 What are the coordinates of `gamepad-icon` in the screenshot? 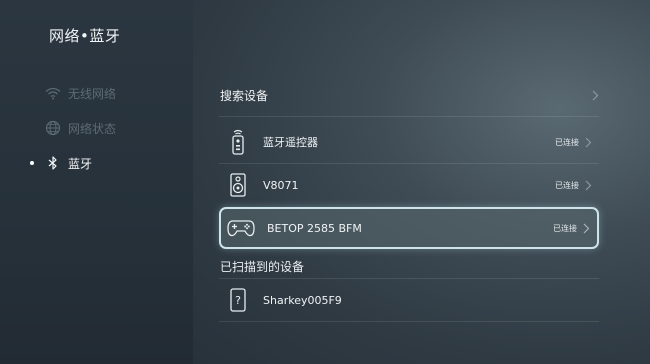 It's located at (241, 228).